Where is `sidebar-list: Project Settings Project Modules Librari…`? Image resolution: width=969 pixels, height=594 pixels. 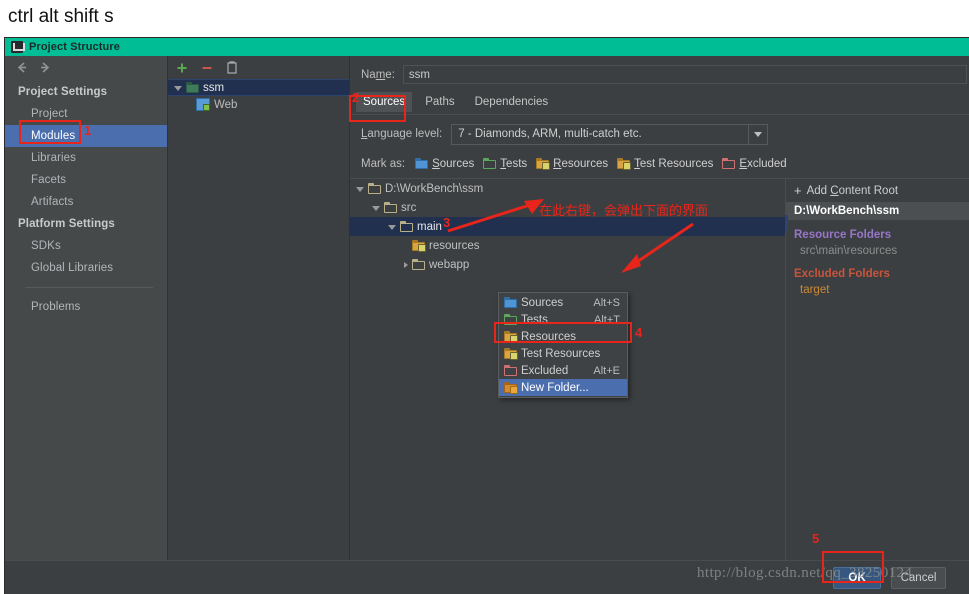 sidebar-list: Project Settings Project Modules Librari… is located at coordinates (86, 199).